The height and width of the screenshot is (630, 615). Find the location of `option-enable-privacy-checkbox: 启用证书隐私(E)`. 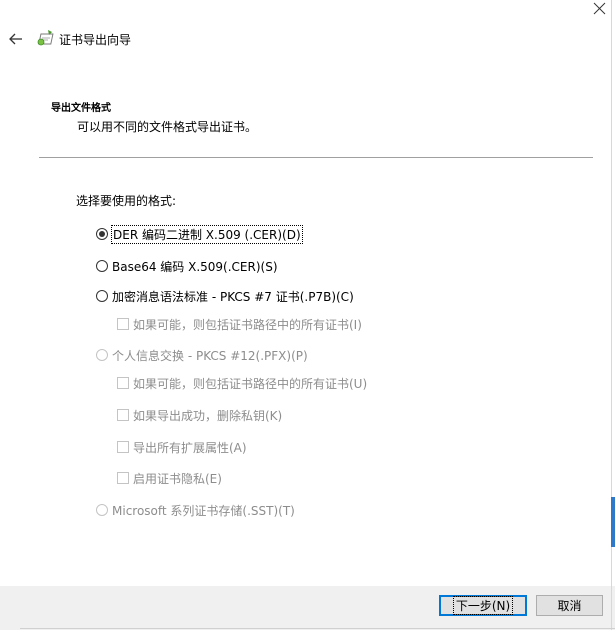

option-enable-privacy-checkbox: 启用证书隐私(E) is located at coordinates (169, 478).